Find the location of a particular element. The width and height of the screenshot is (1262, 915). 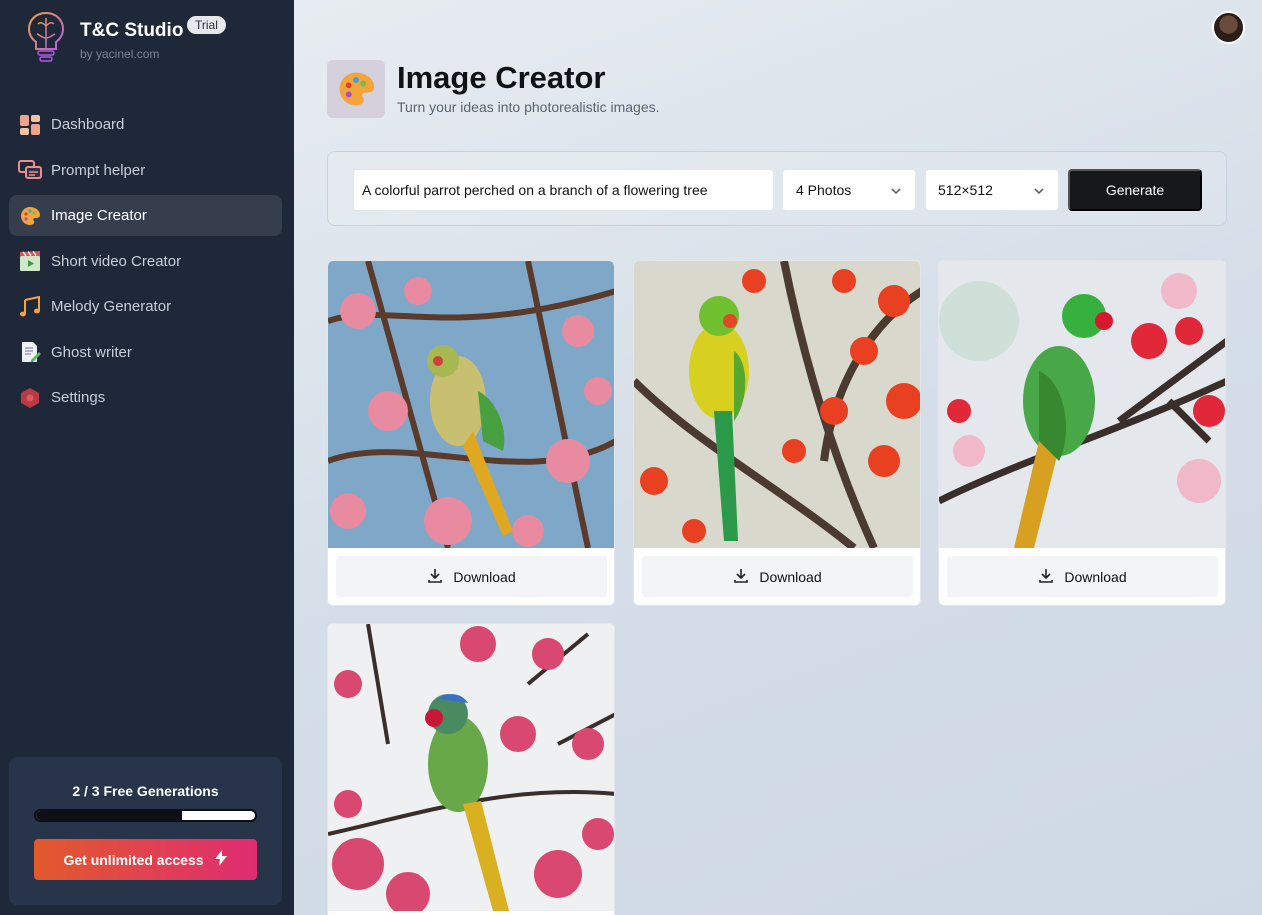

prompt-input is located at coordinates (563, 190).